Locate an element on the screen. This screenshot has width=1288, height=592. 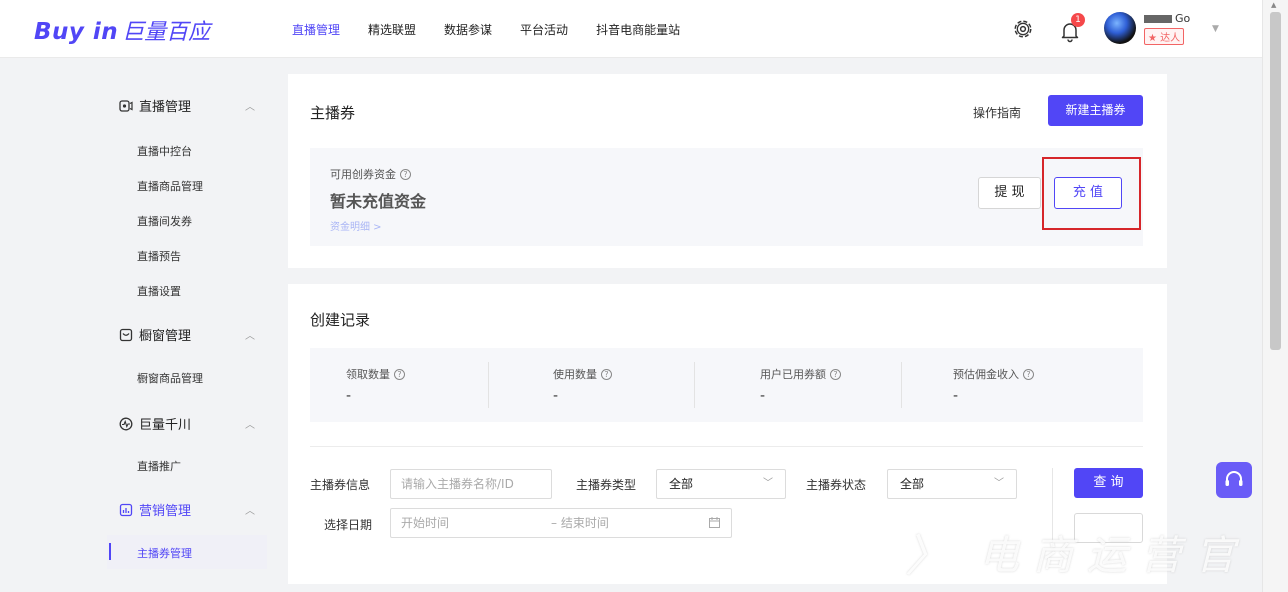
operation-guide-link: 操作指南 is located at coordinates (997, 112).